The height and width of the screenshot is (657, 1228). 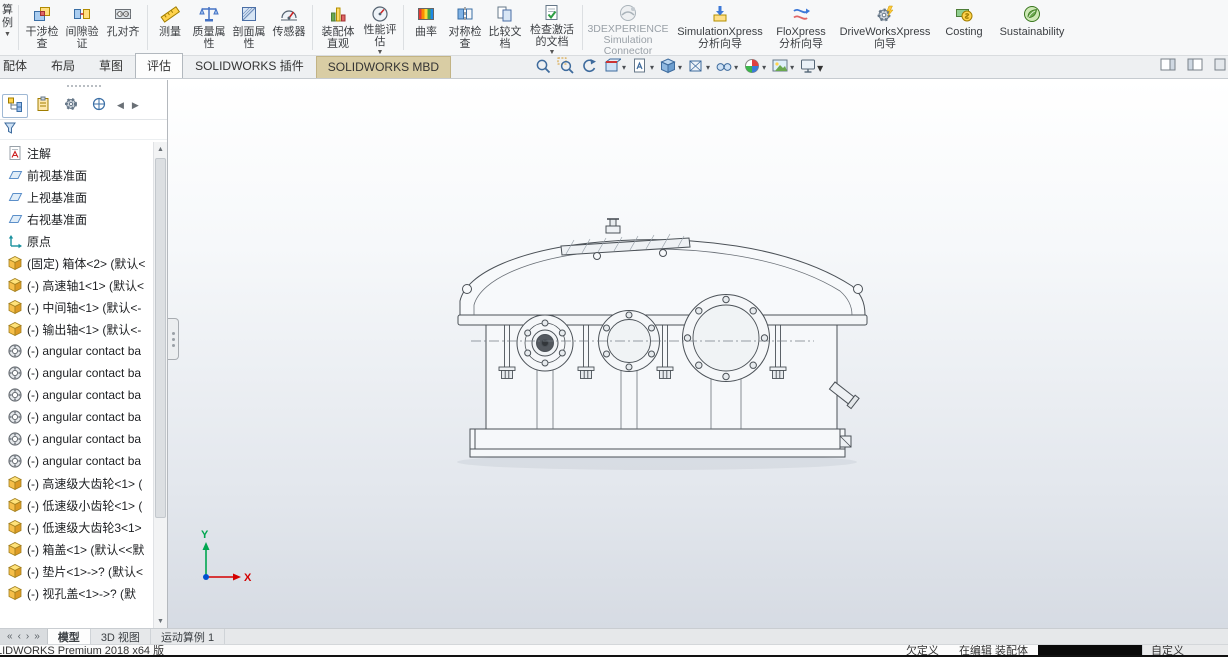 What do you see at coordinates (135, 105) in the screenshot?
I see `chevron-right-icon: ▶` at bounding box center [135, 105].